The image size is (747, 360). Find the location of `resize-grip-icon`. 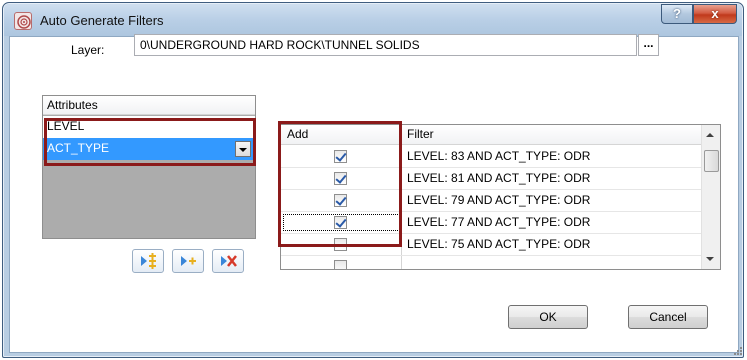

resize-grip-icon is located at coordinates (738, 351).